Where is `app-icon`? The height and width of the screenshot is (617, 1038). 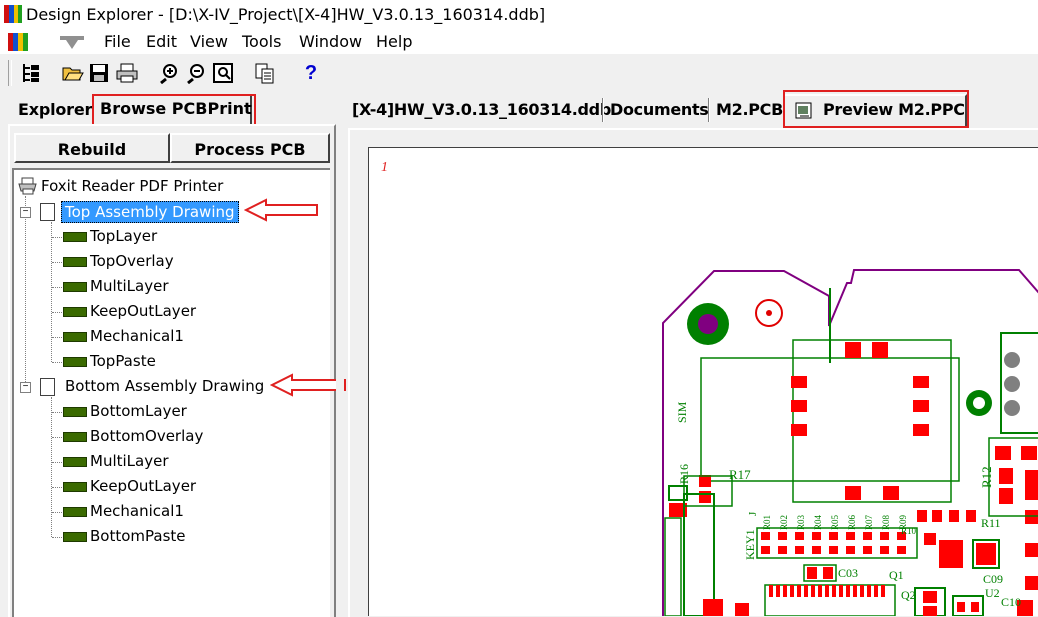
app-icon is located at coordinates (13, 14).